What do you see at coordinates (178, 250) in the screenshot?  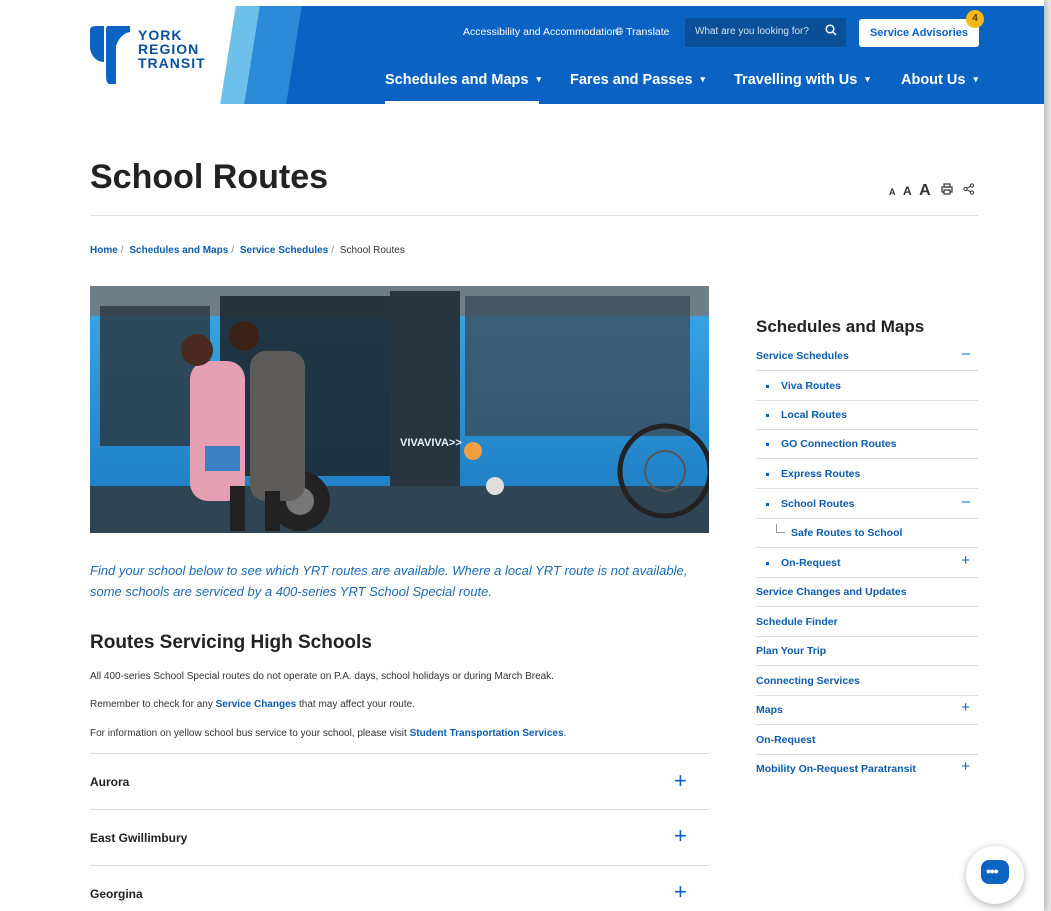 I see `breadcrumb-schedules-and-maps: Schedules and Maps` at bounding box center [178, 250].